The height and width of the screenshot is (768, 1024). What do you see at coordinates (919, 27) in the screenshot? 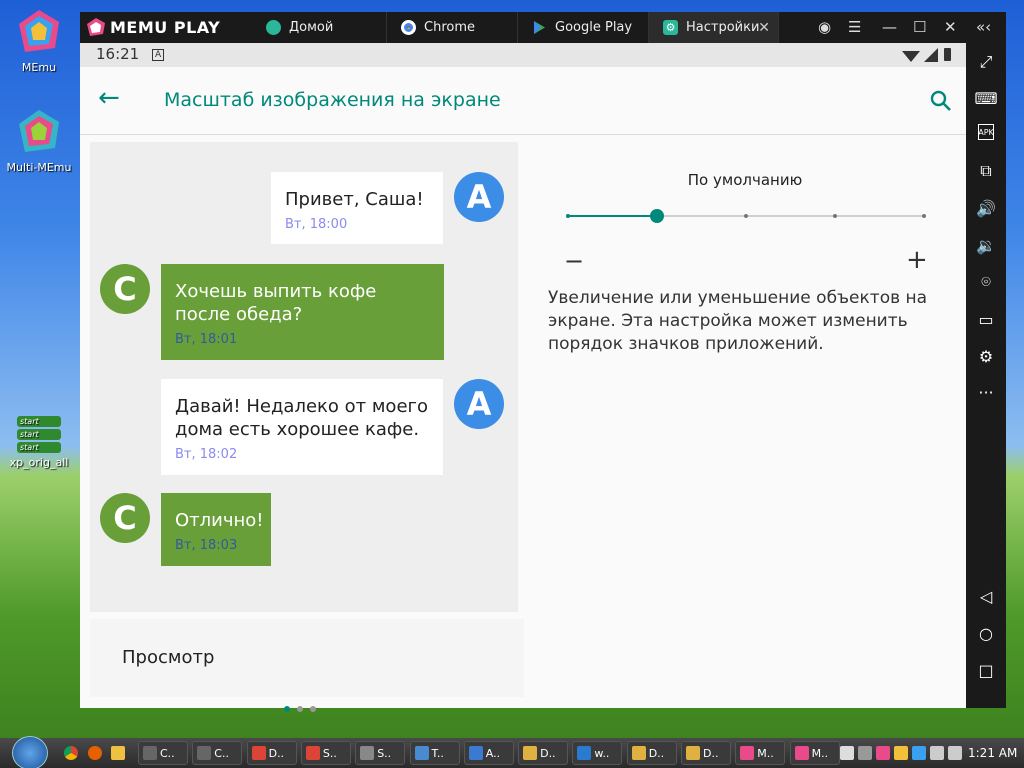
I see `maximize-icon: ☐` at bounding box center [919, 27].